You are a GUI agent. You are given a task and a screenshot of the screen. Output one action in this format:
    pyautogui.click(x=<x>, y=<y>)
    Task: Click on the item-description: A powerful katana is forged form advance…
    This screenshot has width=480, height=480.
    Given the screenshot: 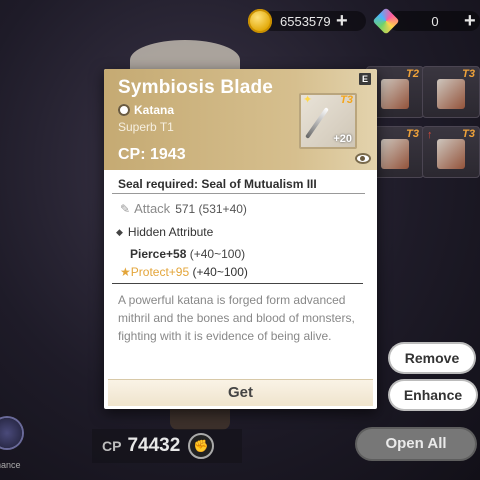 What is the action you would take?
    pyautogui.click(x=236, y=318)
    